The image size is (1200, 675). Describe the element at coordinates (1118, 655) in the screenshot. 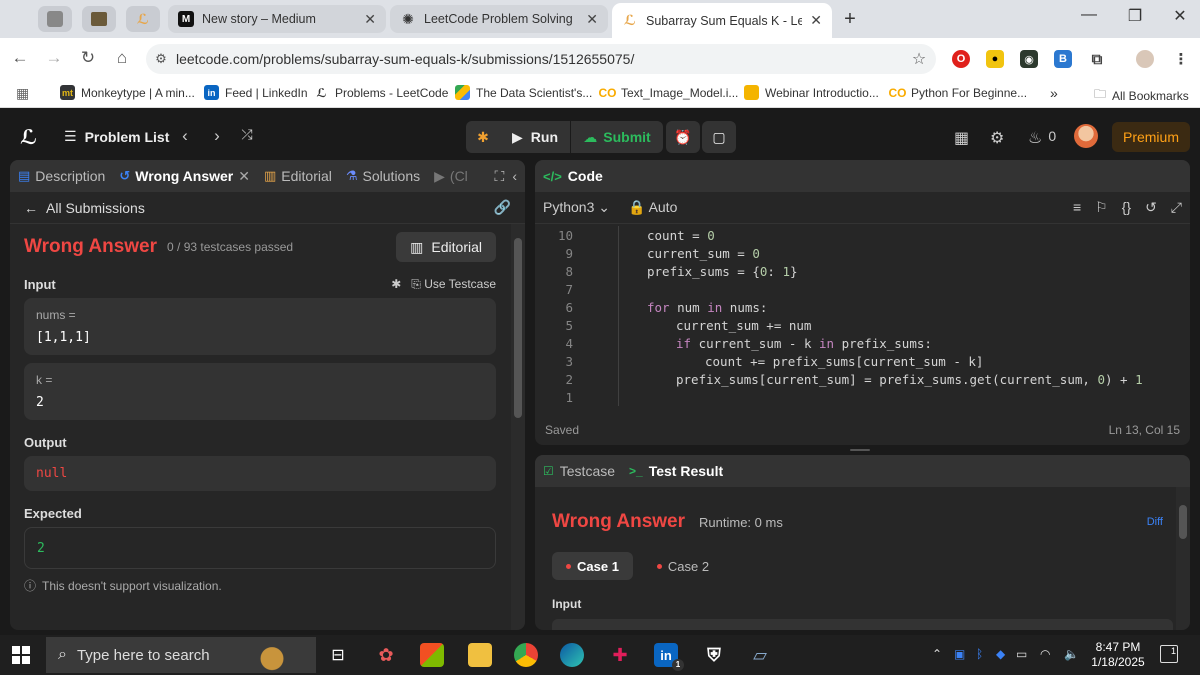

I see `system-clock: 8:47 PM 1/18/2025` at that location.